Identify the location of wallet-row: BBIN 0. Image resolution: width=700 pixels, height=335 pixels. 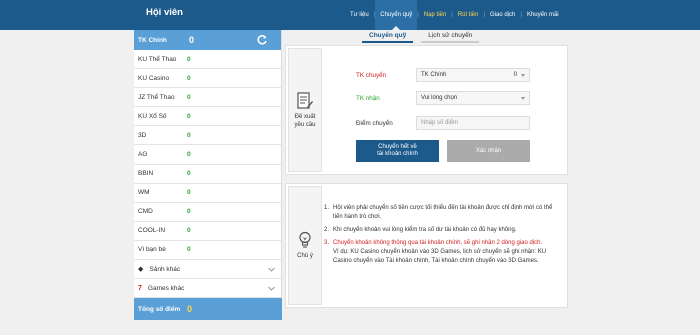
(207, 174).